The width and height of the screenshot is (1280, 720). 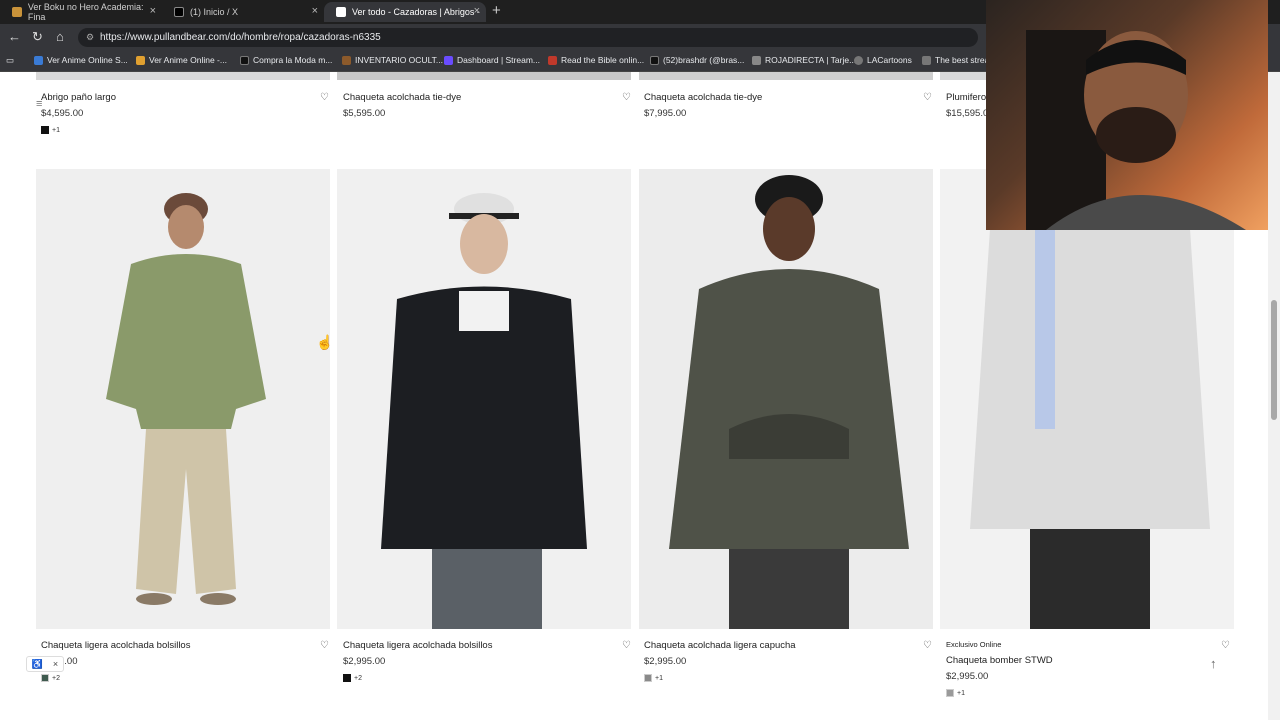 I want to click on product-name: Chaqueta acolchada ligera capucha, so click(x=791, y=645).